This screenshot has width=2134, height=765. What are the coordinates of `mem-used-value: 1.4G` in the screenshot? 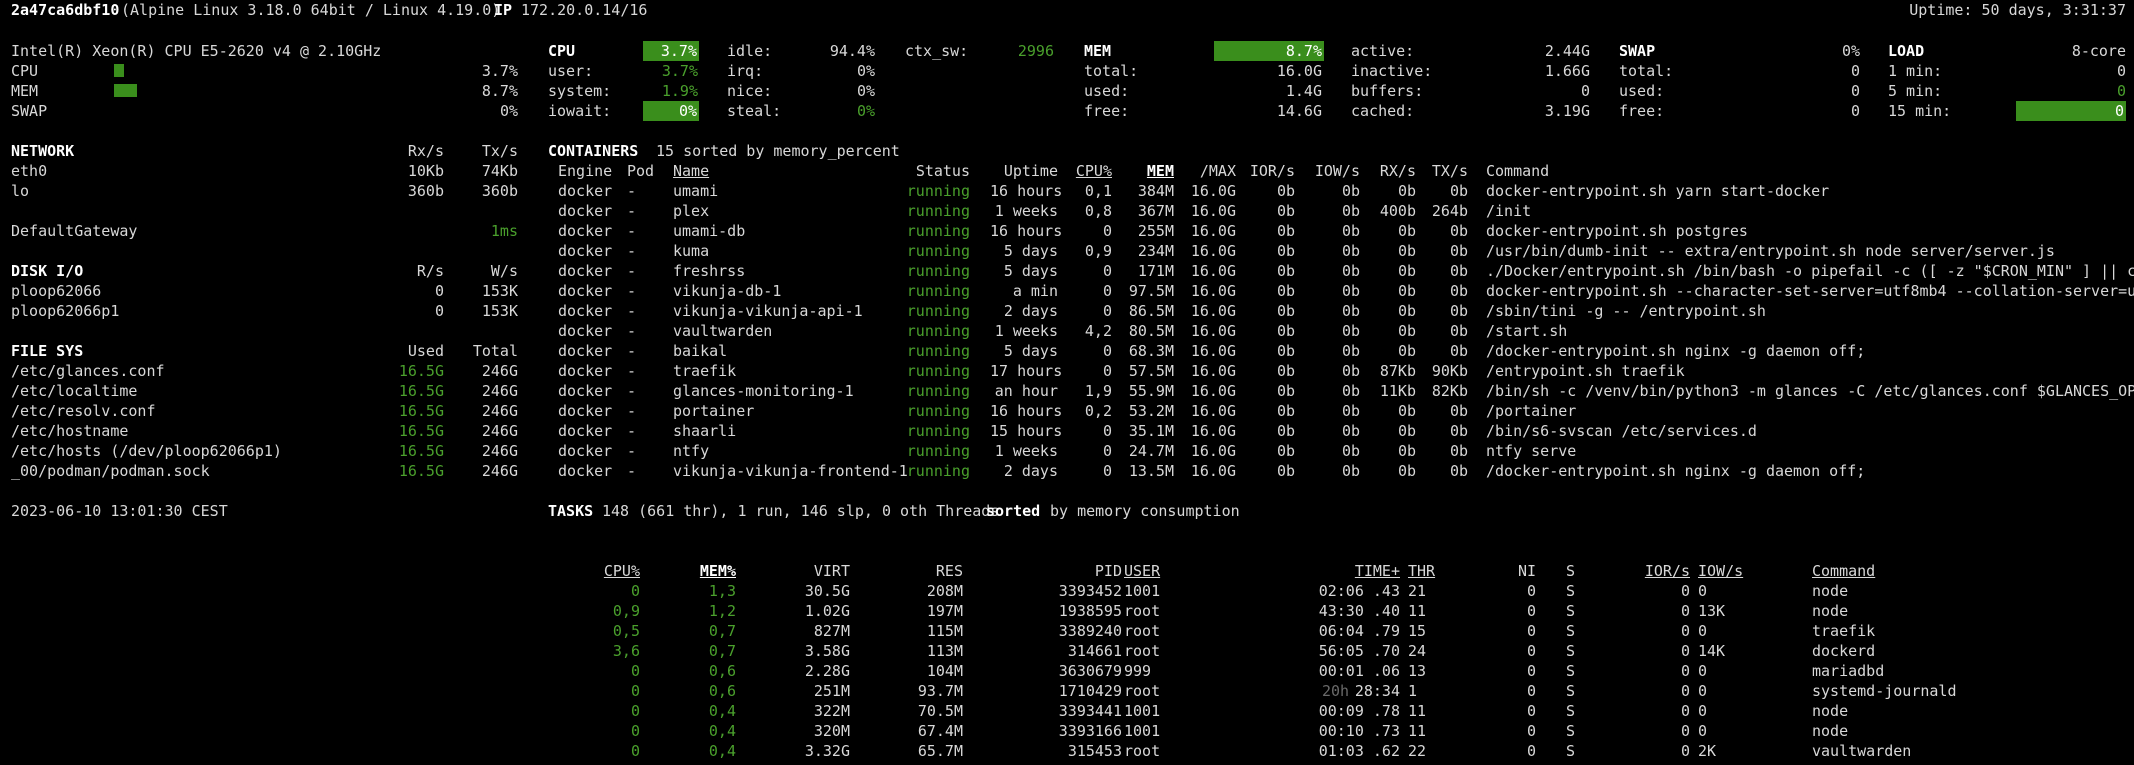 It's located at (1303, 91).